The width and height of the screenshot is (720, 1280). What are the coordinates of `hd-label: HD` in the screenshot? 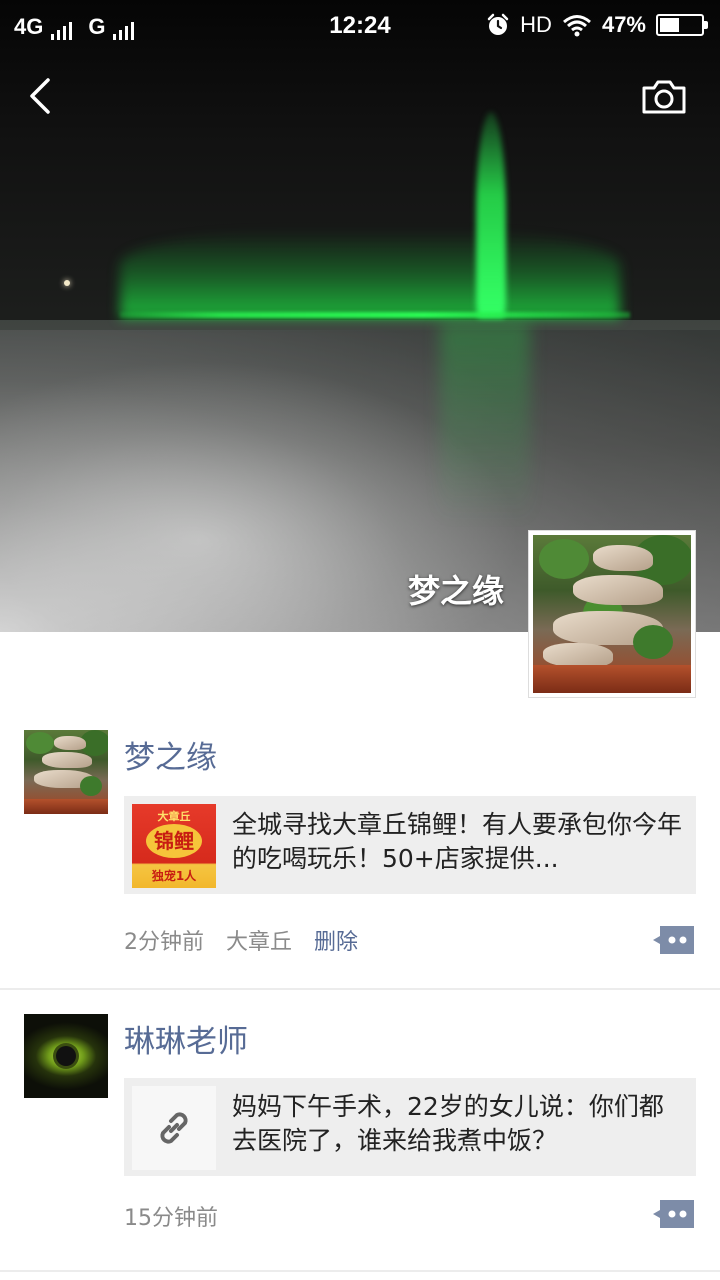 It's located at (536, 24).